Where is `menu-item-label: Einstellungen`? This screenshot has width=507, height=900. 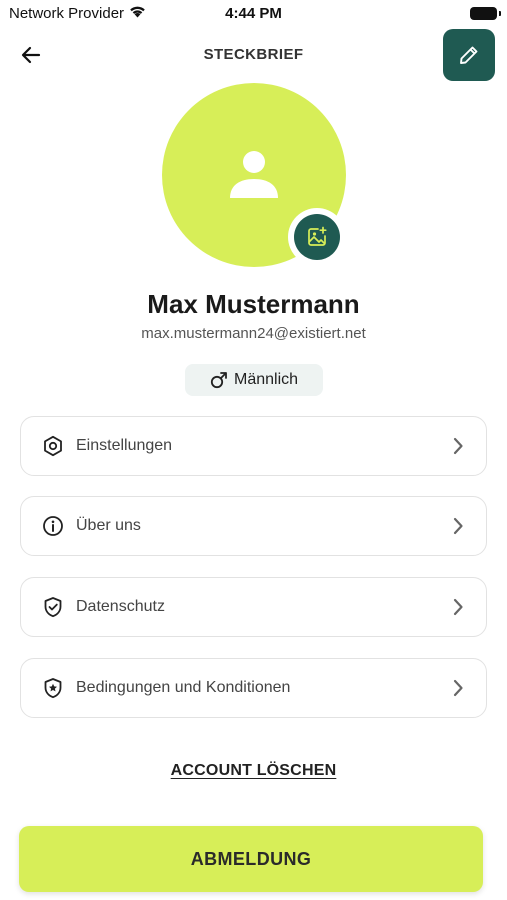 menu-item-label: Einstellungen is located at coordinates (124, 445).